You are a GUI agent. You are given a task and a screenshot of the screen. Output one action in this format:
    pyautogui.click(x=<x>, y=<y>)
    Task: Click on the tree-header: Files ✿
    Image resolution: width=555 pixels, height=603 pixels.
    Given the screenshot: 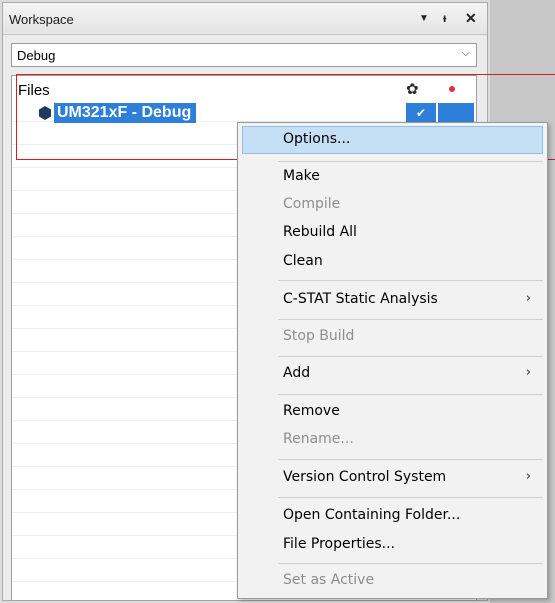 What is the action you would take?
    pyautogui.click(x=244, y=88)
    